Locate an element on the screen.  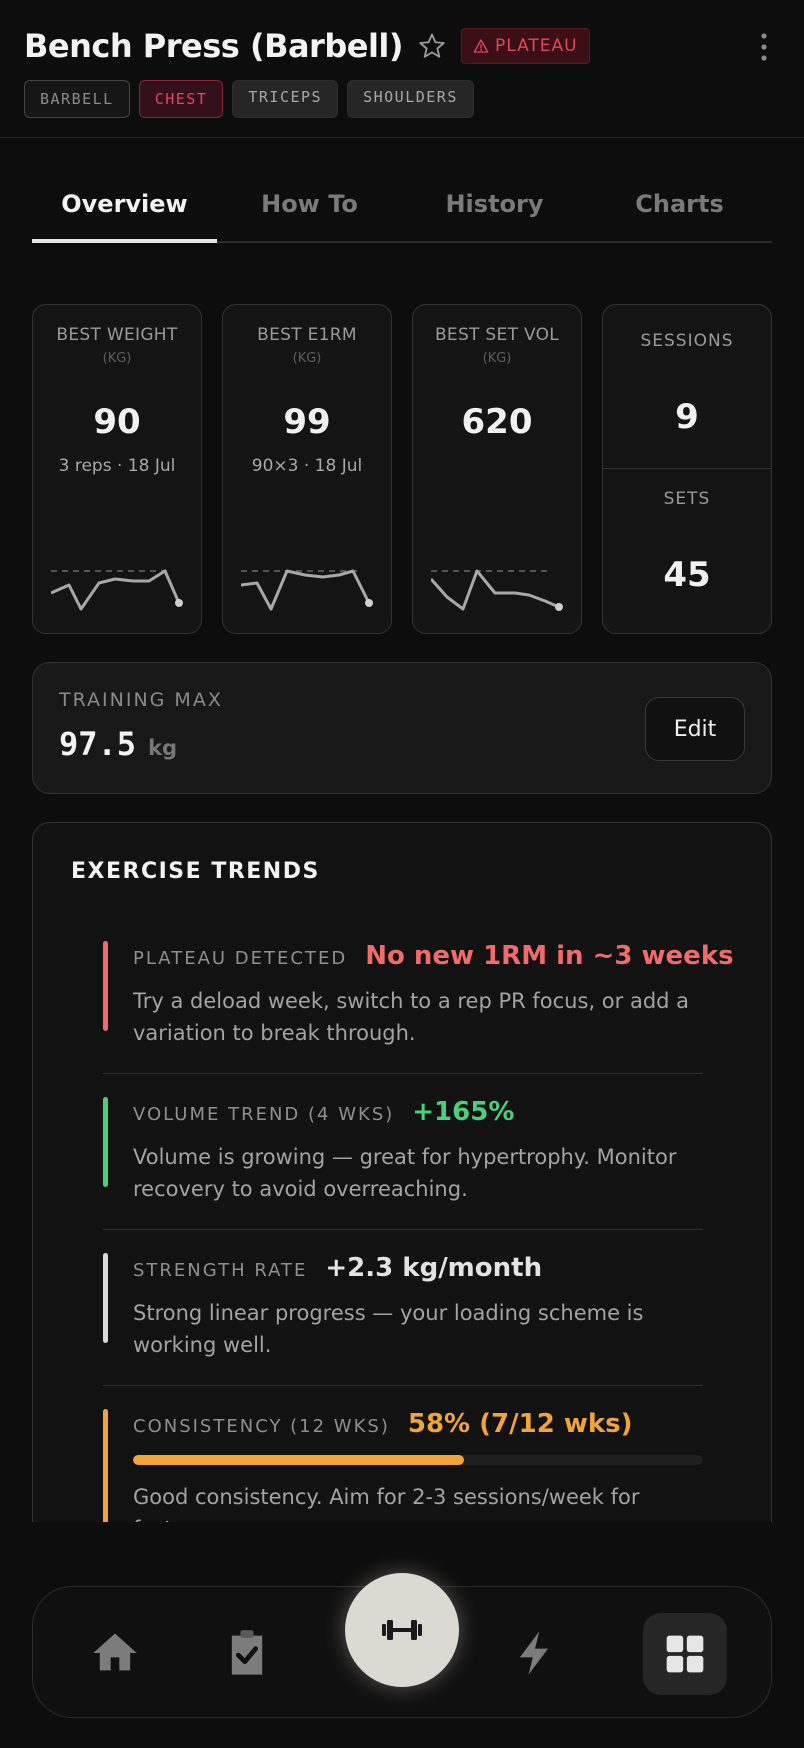
sessions-label: SESSIONS is located at coordinates (687, 341).